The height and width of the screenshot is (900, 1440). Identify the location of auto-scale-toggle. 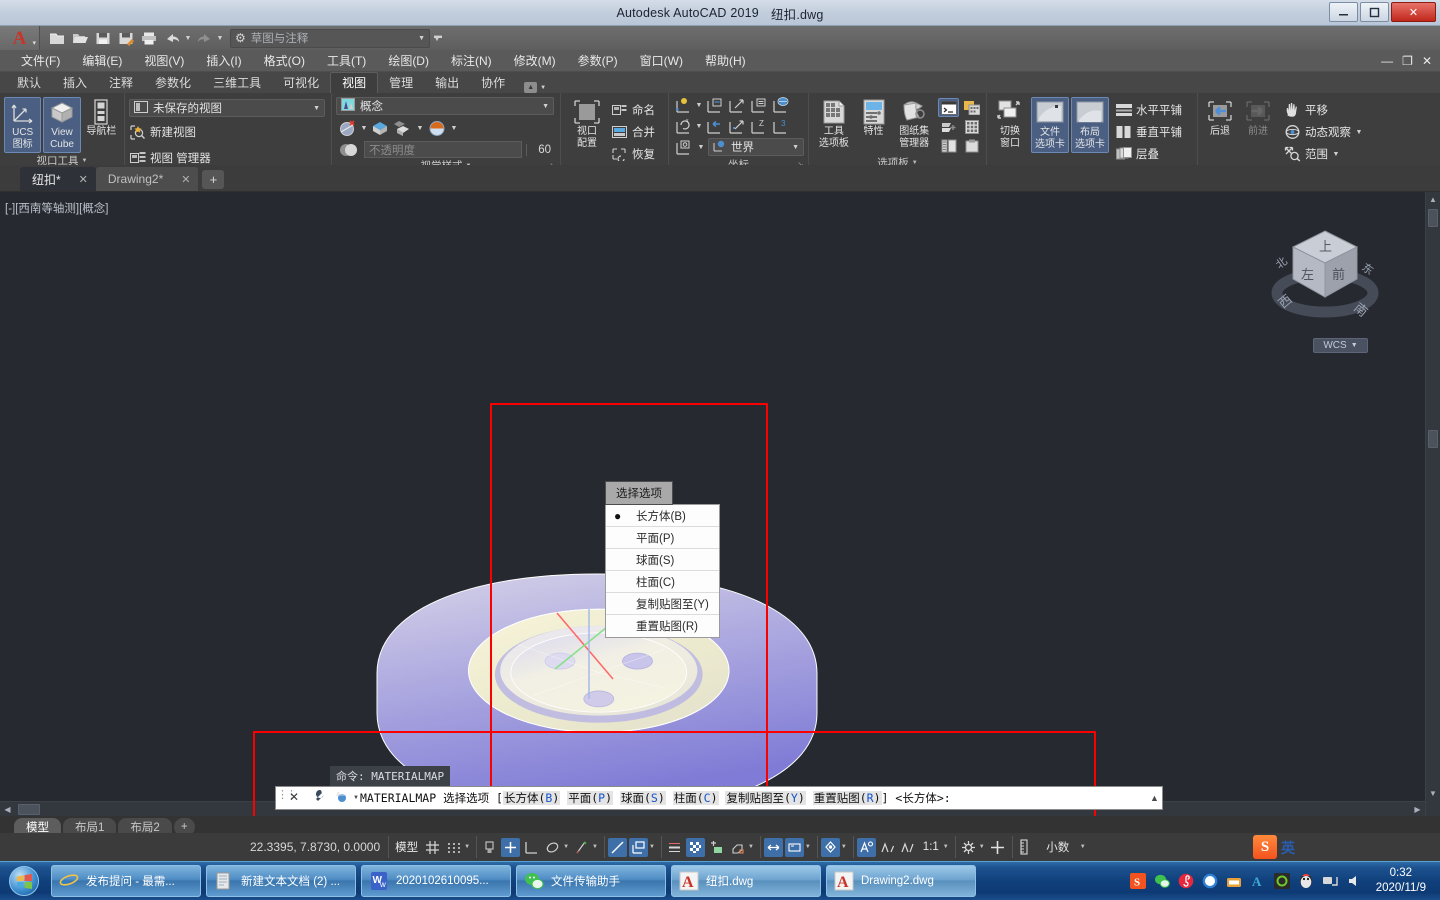
(887, 847).